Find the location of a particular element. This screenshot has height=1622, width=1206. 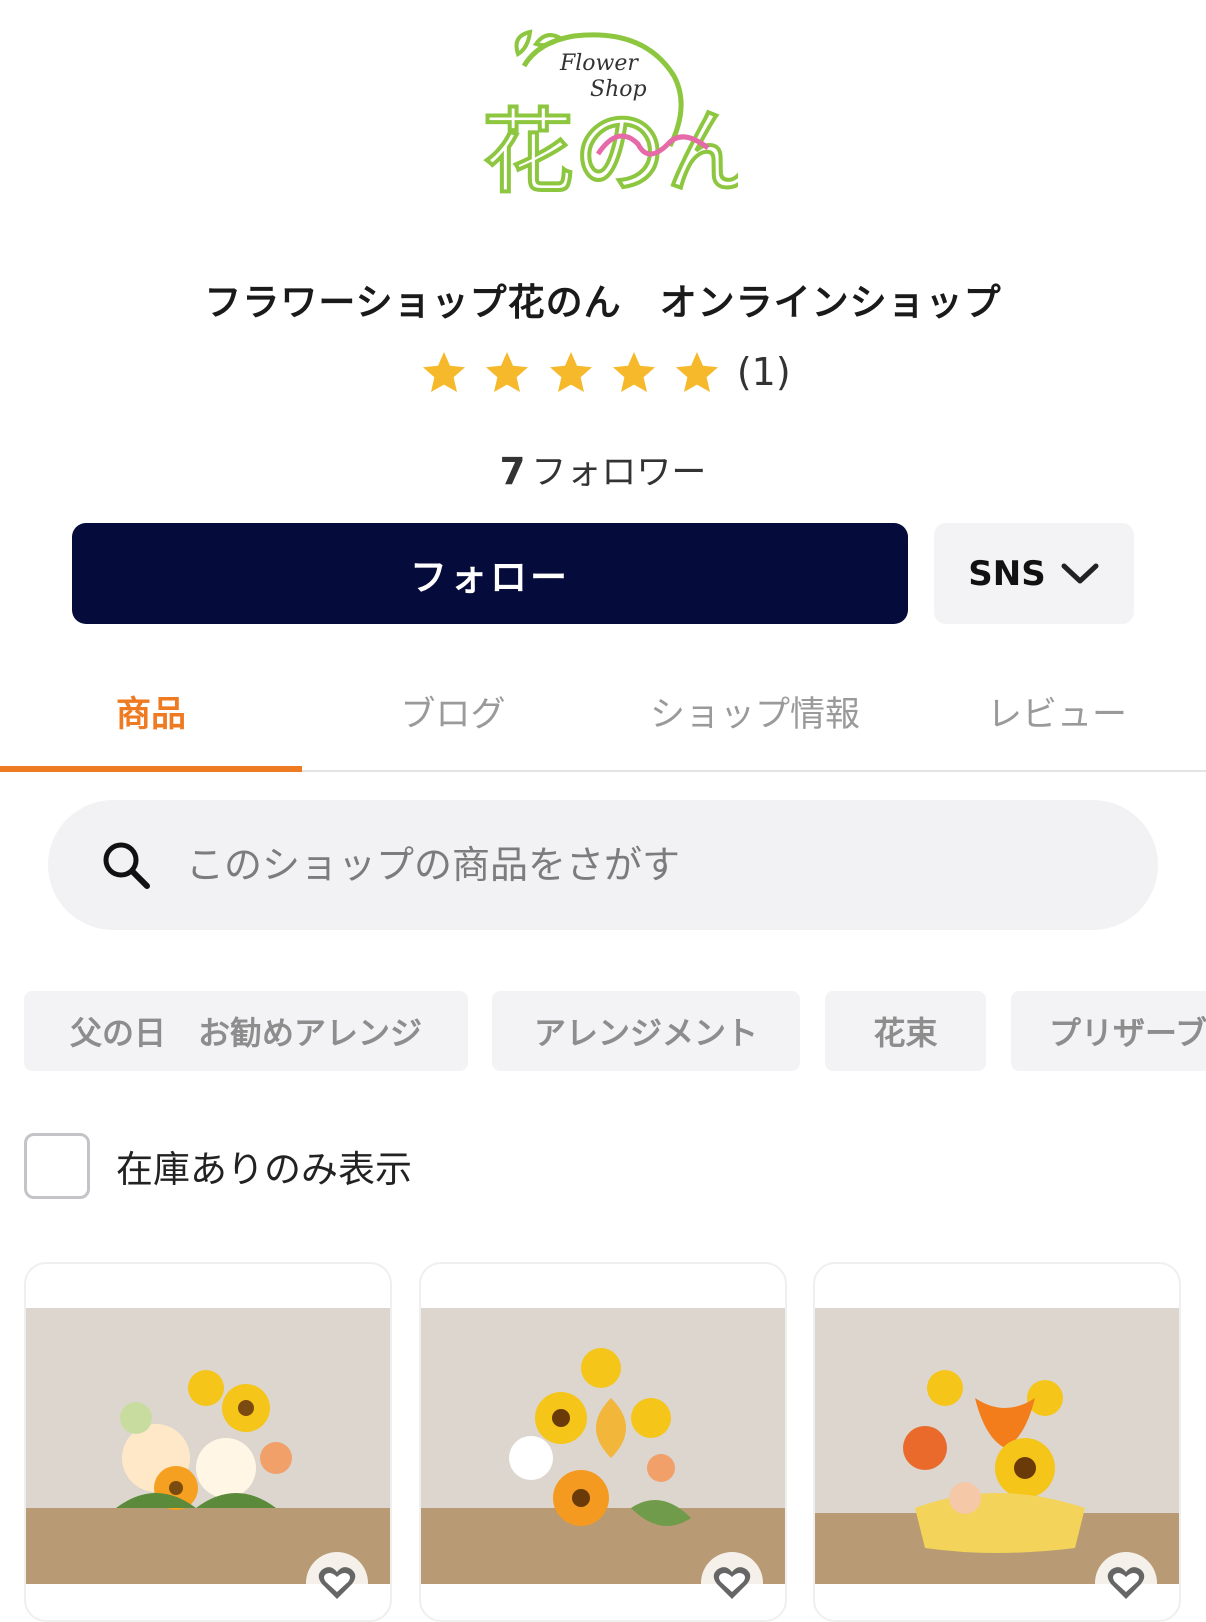

shop-search-bar is located at coordinates (603, 865).